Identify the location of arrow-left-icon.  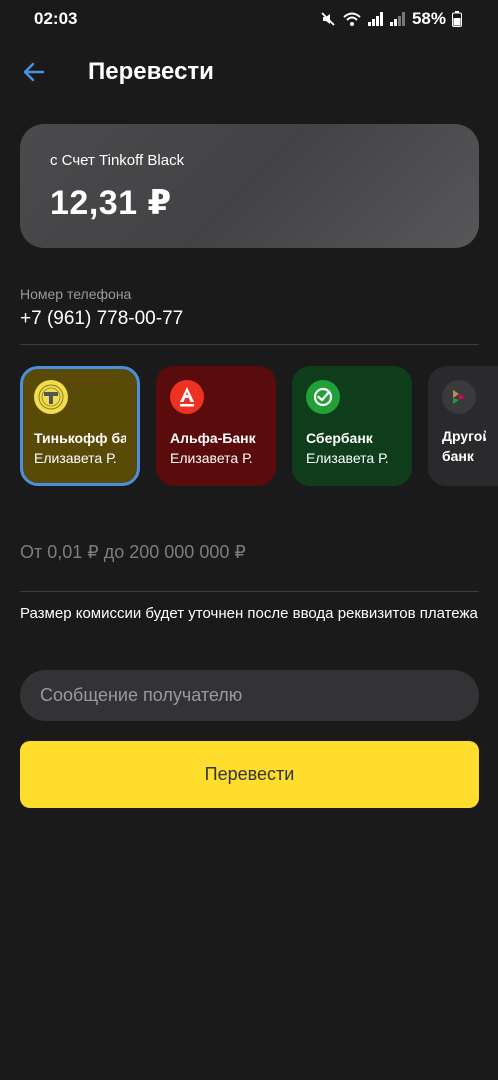
(34, 72).